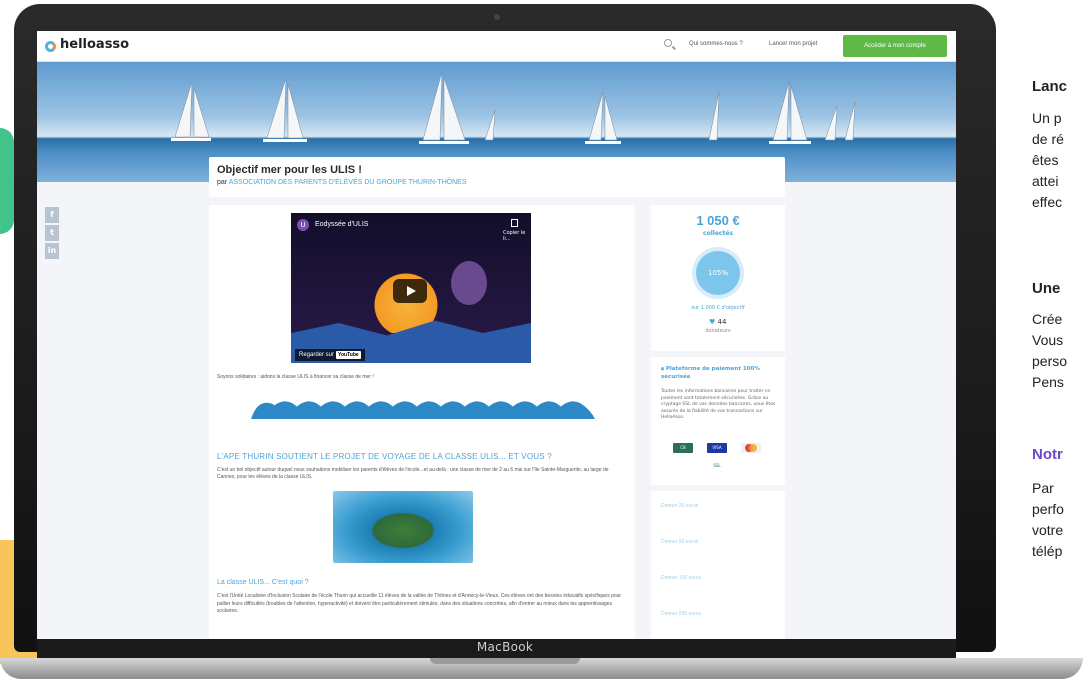 This screenshot has width=1083, height=679. What do you see at coordinates (751, 448) in the screenshot?
I see `mastercard-icon` at bounding box center [751, 448].